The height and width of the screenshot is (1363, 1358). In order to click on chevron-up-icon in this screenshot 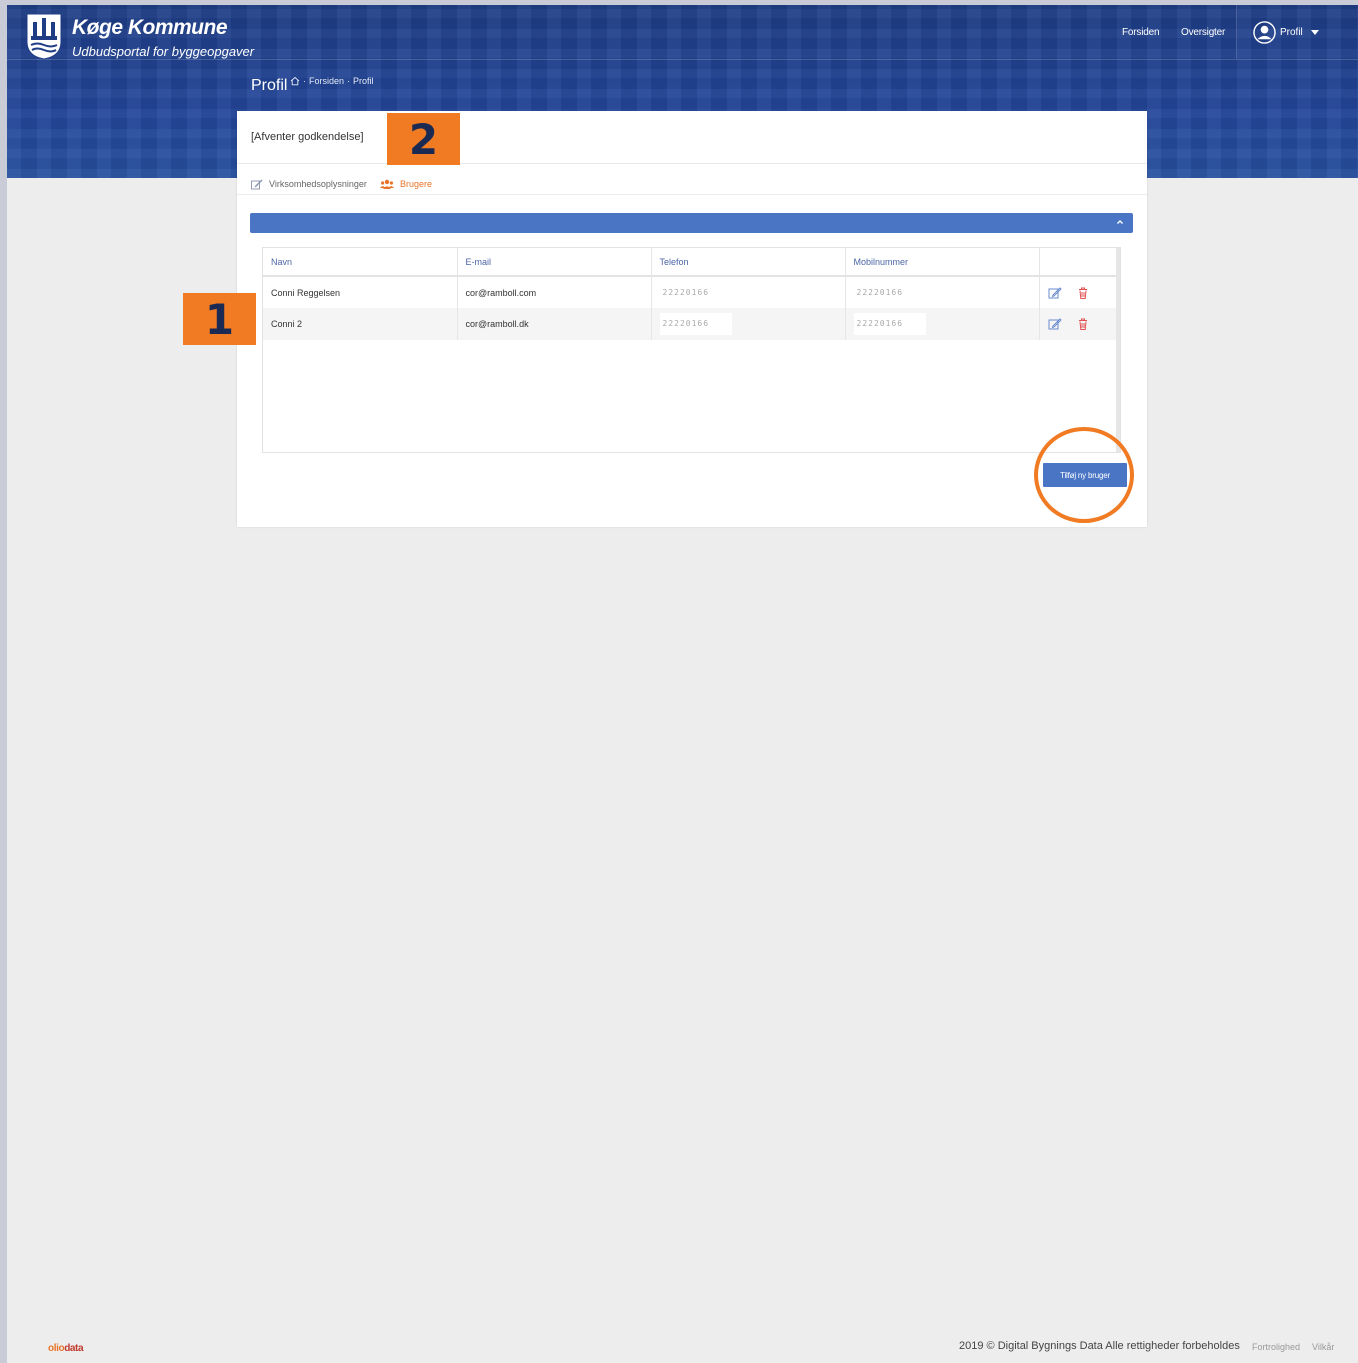, I will do `click(1120, 222)`.